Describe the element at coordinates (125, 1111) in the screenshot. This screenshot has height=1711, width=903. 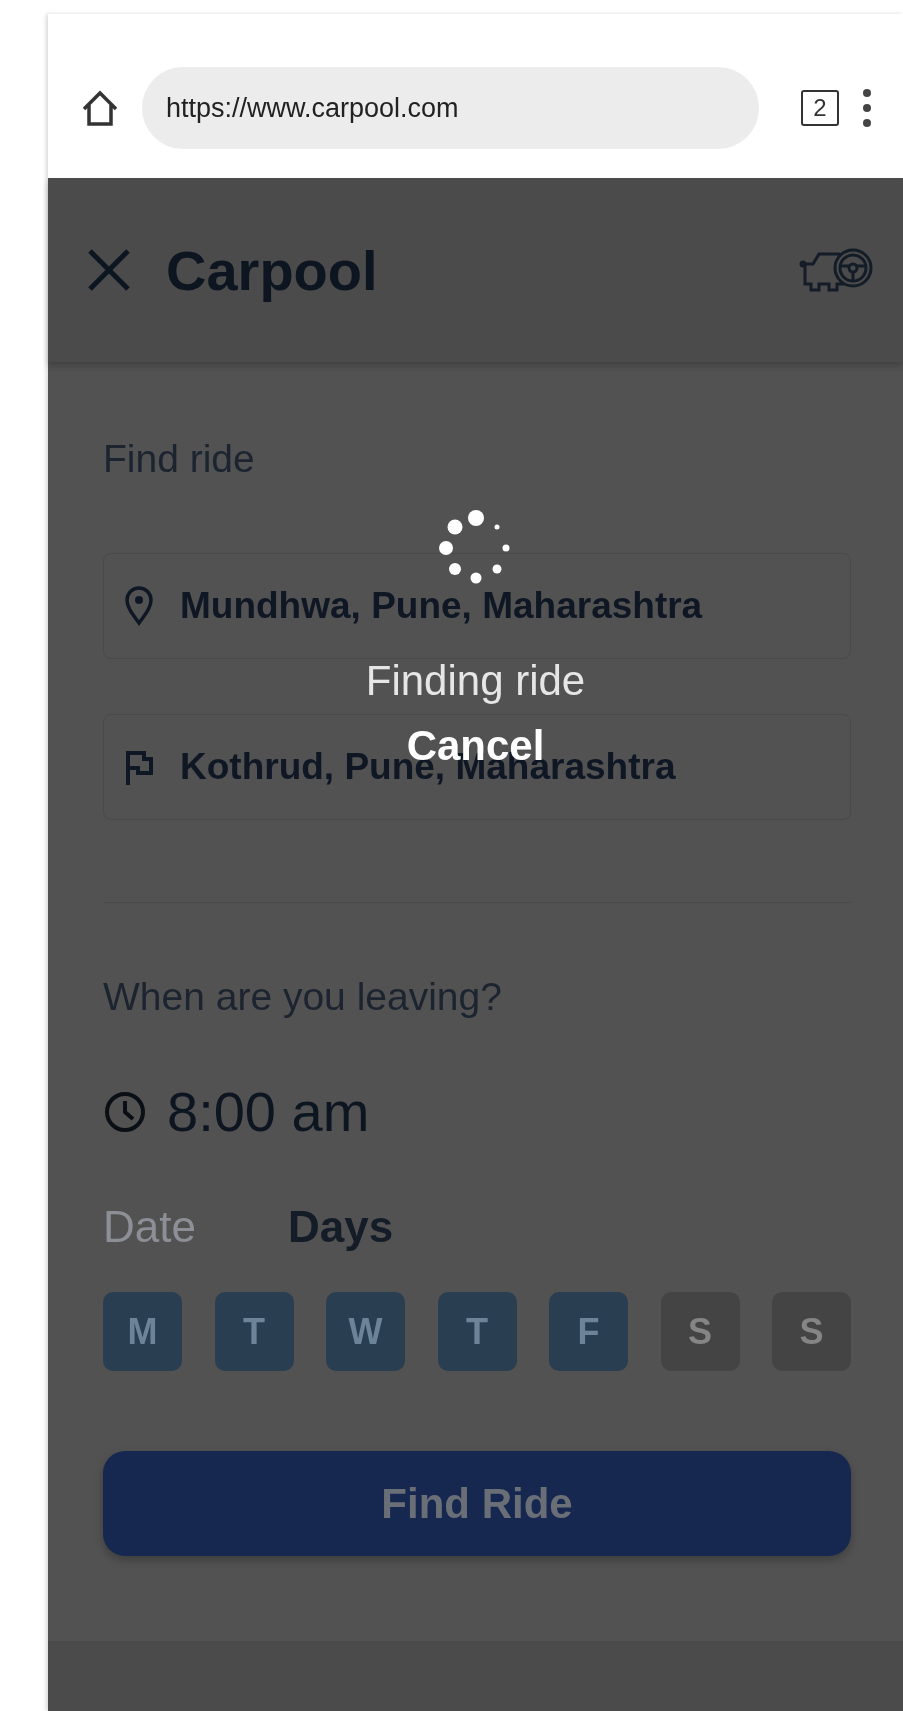
I see `clock-icon` at that location.